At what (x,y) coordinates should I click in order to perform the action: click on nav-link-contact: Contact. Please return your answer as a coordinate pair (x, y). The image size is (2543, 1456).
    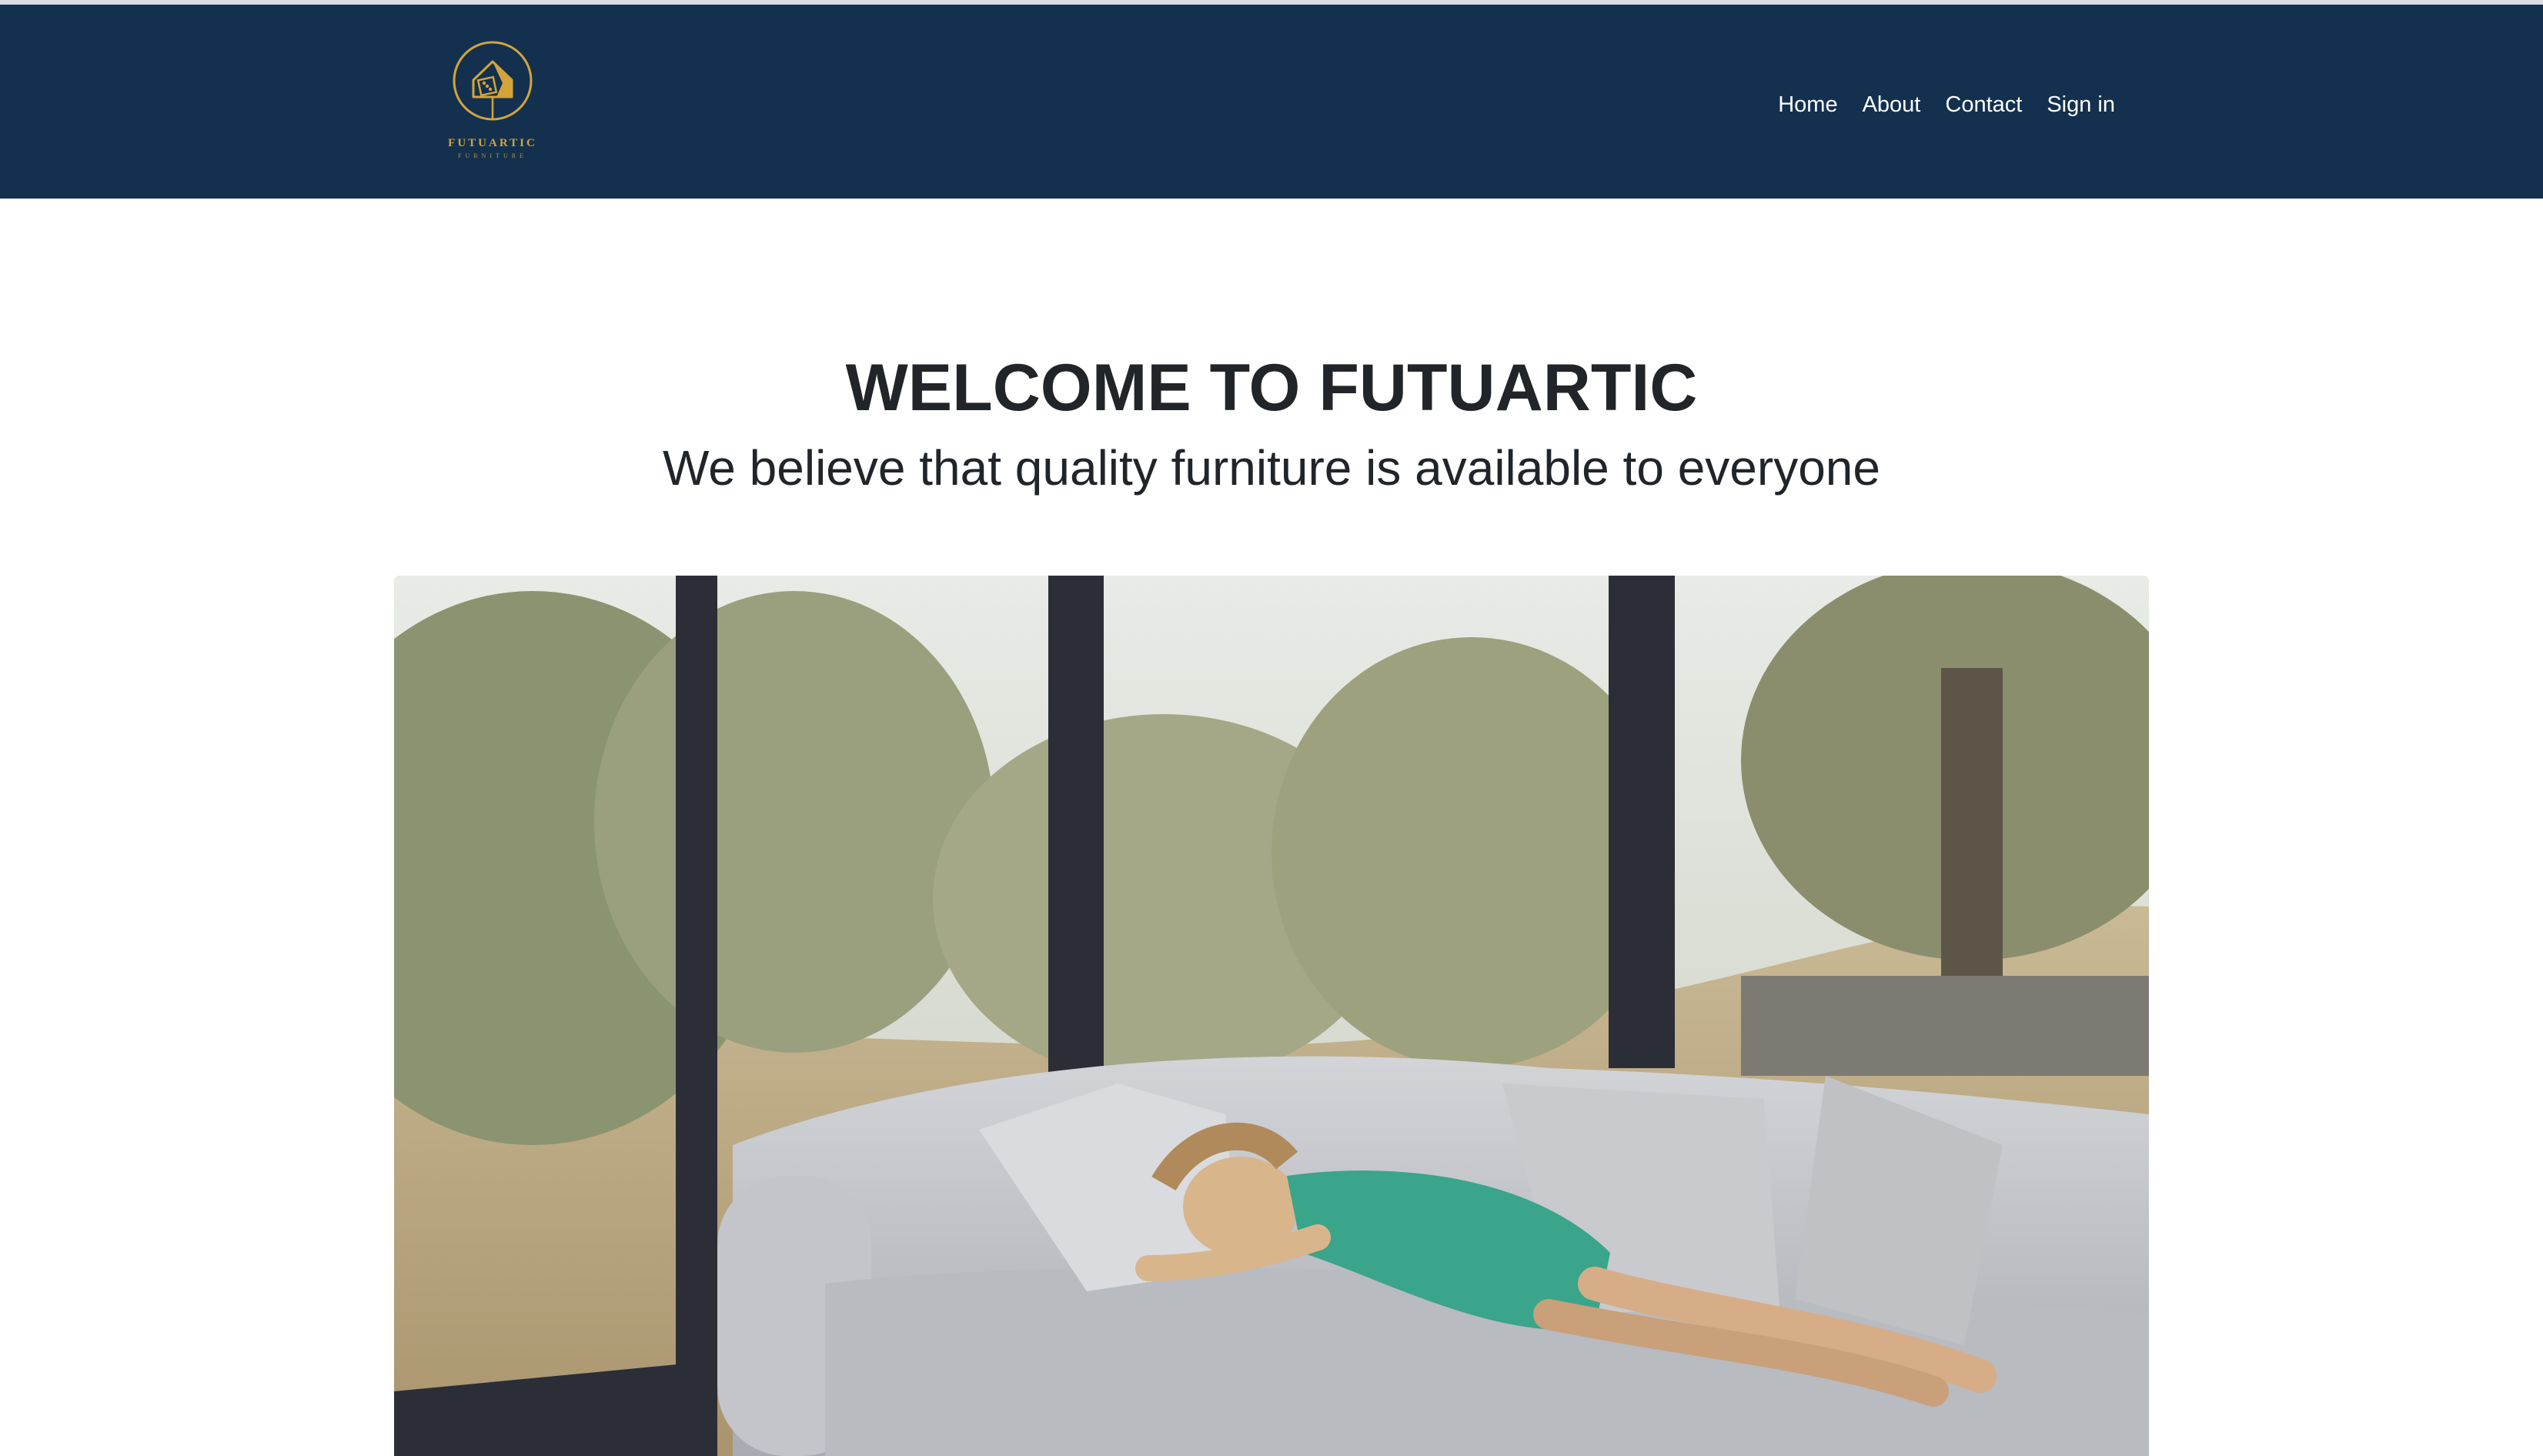
    Looking at the image, I should click on (1983, 105).